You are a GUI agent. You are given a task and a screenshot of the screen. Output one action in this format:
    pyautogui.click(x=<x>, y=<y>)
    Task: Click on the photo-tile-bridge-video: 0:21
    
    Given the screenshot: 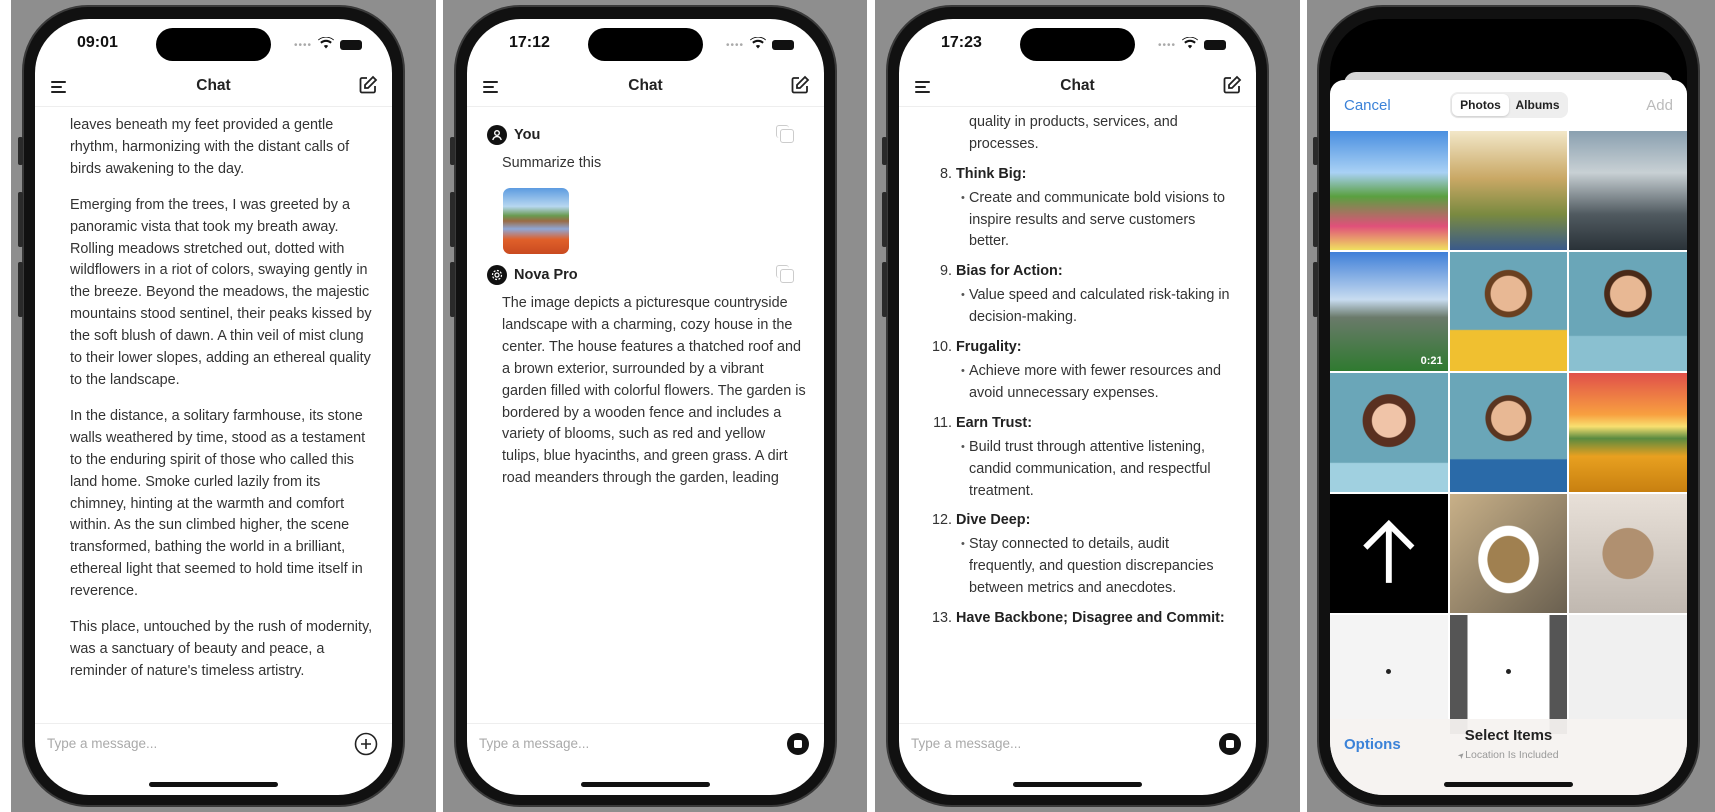 What is the action you would take?
    pyautogui.click(x=1389, y=311)
    